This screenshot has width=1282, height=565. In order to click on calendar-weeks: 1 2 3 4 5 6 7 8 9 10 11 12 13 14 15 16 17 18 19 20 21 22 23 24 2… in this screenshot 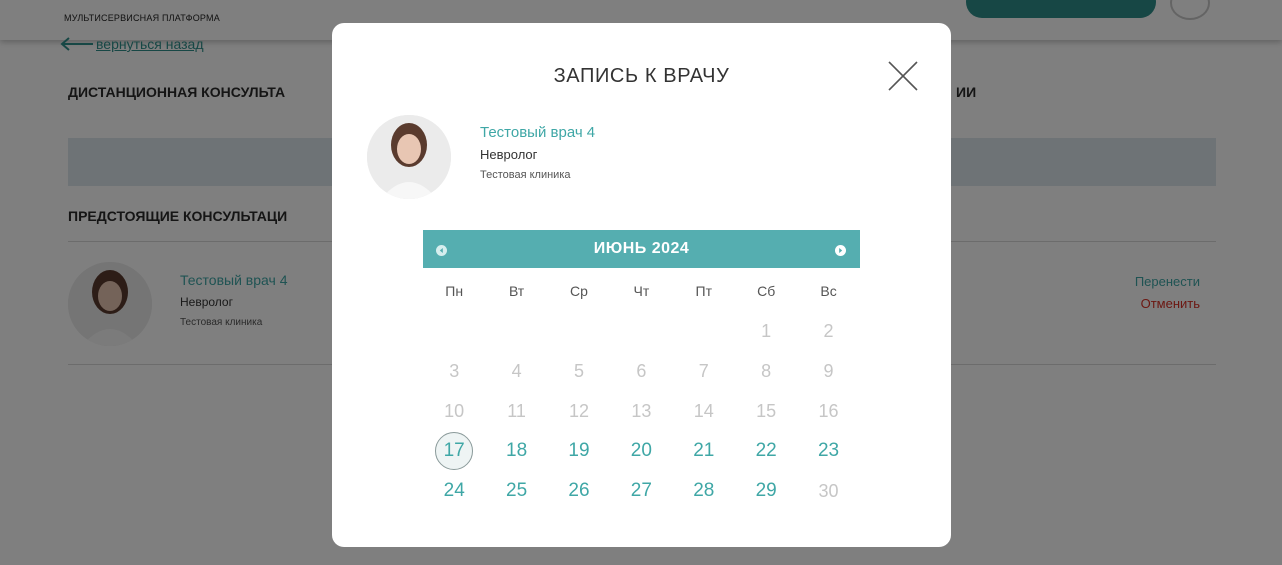, I will do `click(641, 411)`.